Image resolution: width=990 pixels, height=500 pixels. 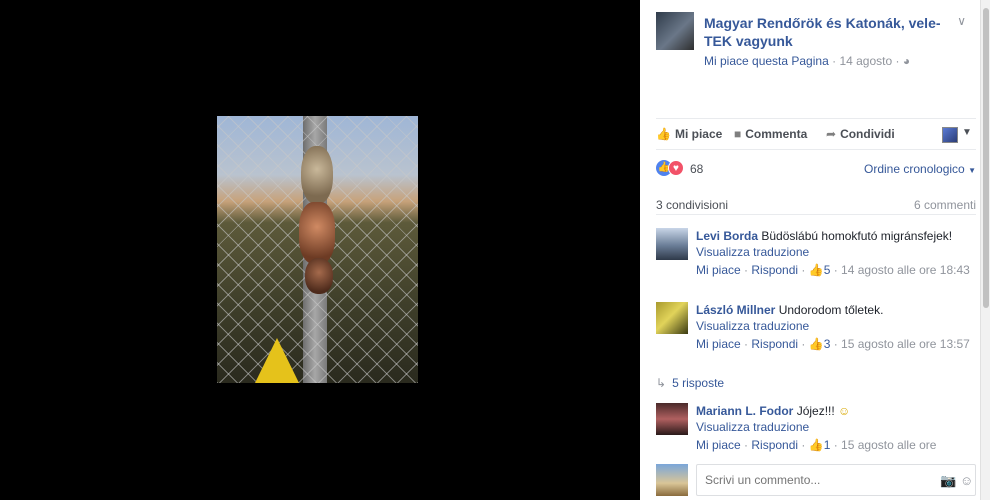 I want to click on comment-input, so click(x=836, y=480).